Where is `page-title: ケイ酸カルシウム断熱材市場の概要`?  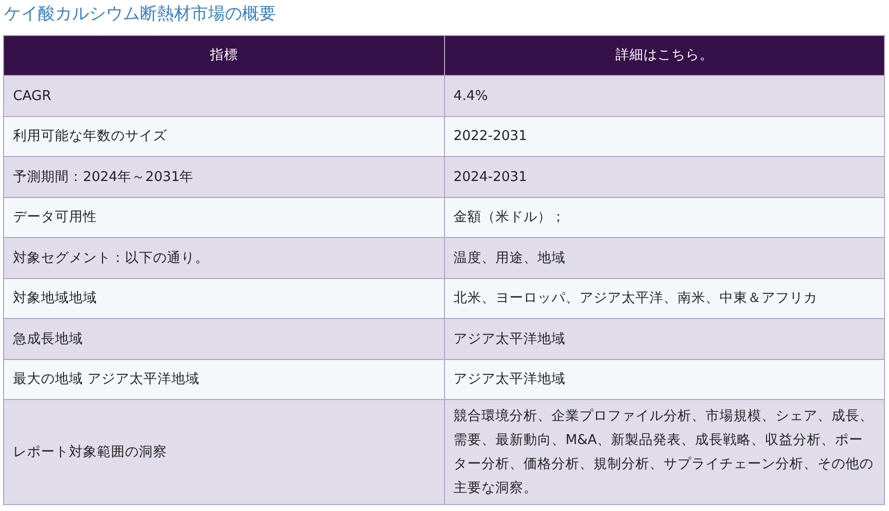 page-title: ケイ酸カルシウム断熱材市場の概要 is located at coordinates (140, 14).